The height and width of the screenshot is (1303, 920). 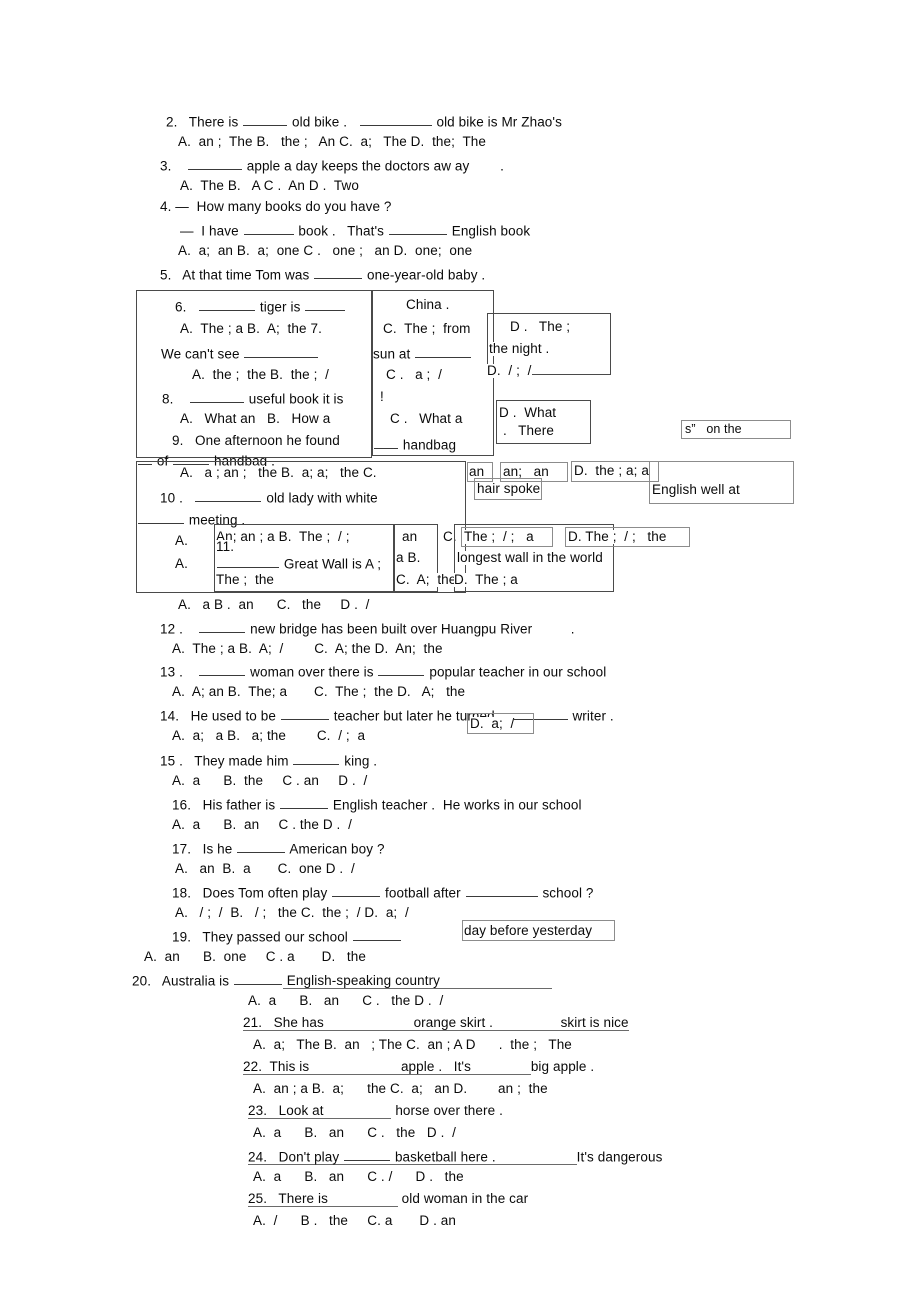 What do you see at coordinates (382, 396) in the screenshot?
I see `q8-exclamation-fragment: !` at bounding box center [382, 396].